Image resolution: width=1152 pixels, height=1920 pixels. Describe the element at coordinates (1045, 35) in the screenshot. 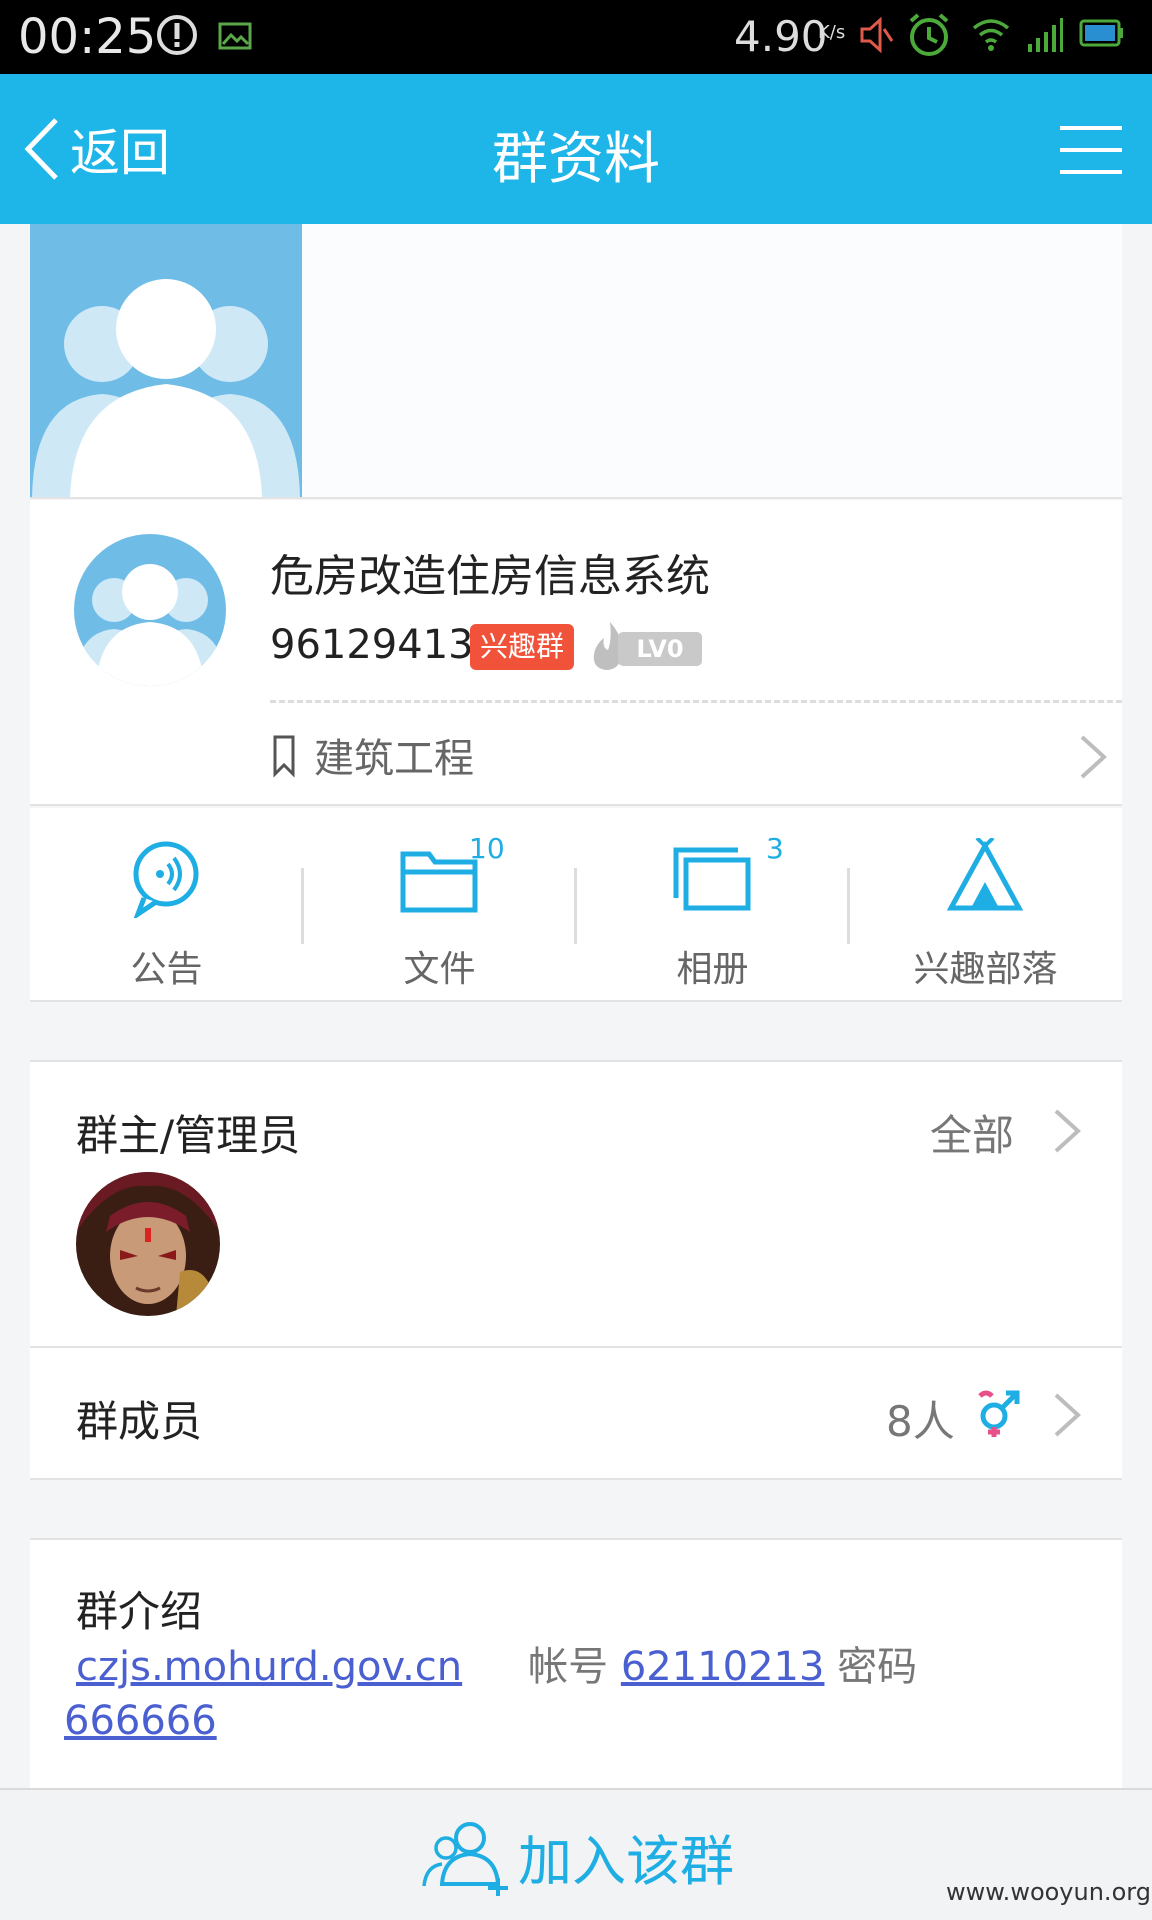

I see `signal-icon` at that location.